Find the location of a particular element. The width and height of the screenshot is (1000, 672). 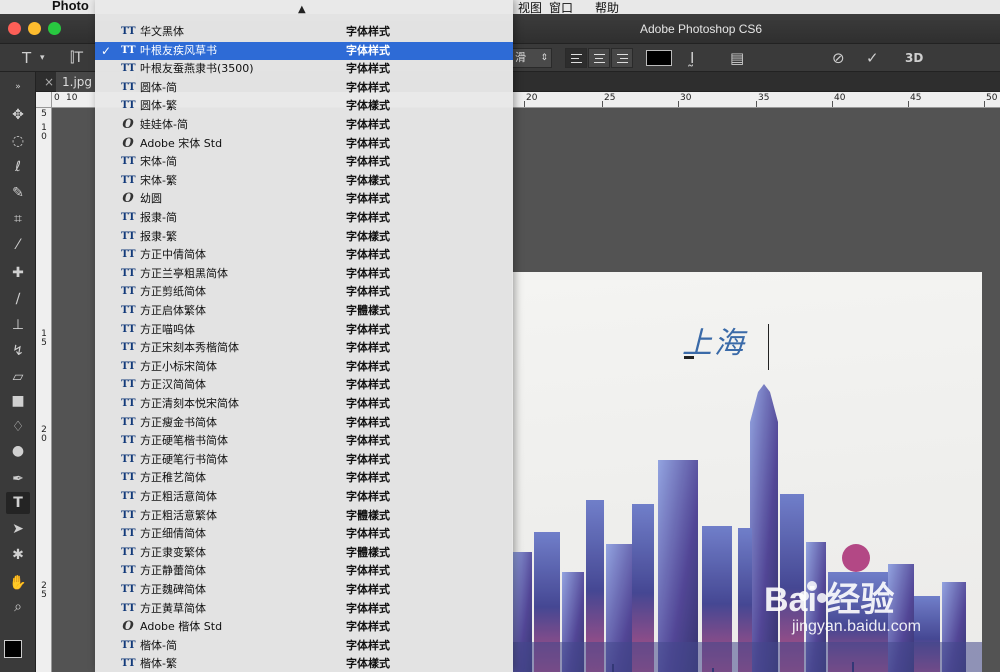

antialias-select: 滑 ⇕ is located at coordinates (531, 58).